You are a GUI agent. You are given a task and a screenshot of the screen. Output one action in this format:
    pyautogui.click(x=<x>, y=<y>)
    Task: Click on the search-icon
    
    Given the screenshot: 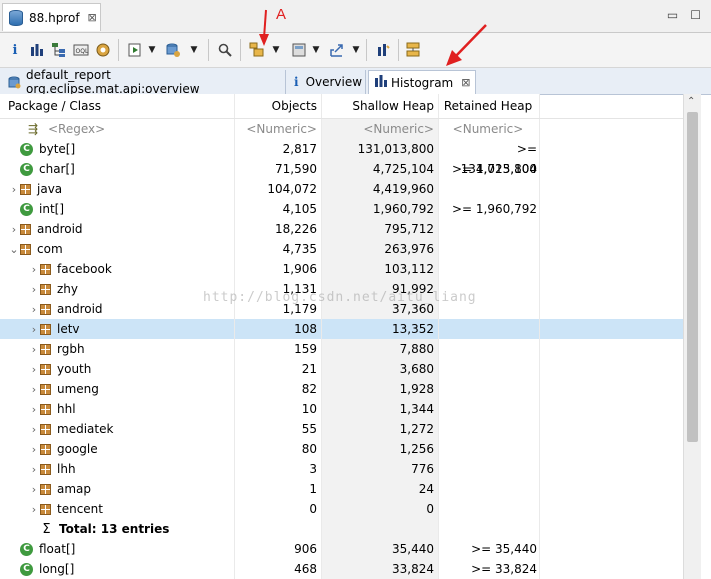 What is the action you would take?
    pyautogui.click(x=225, y=50)
    